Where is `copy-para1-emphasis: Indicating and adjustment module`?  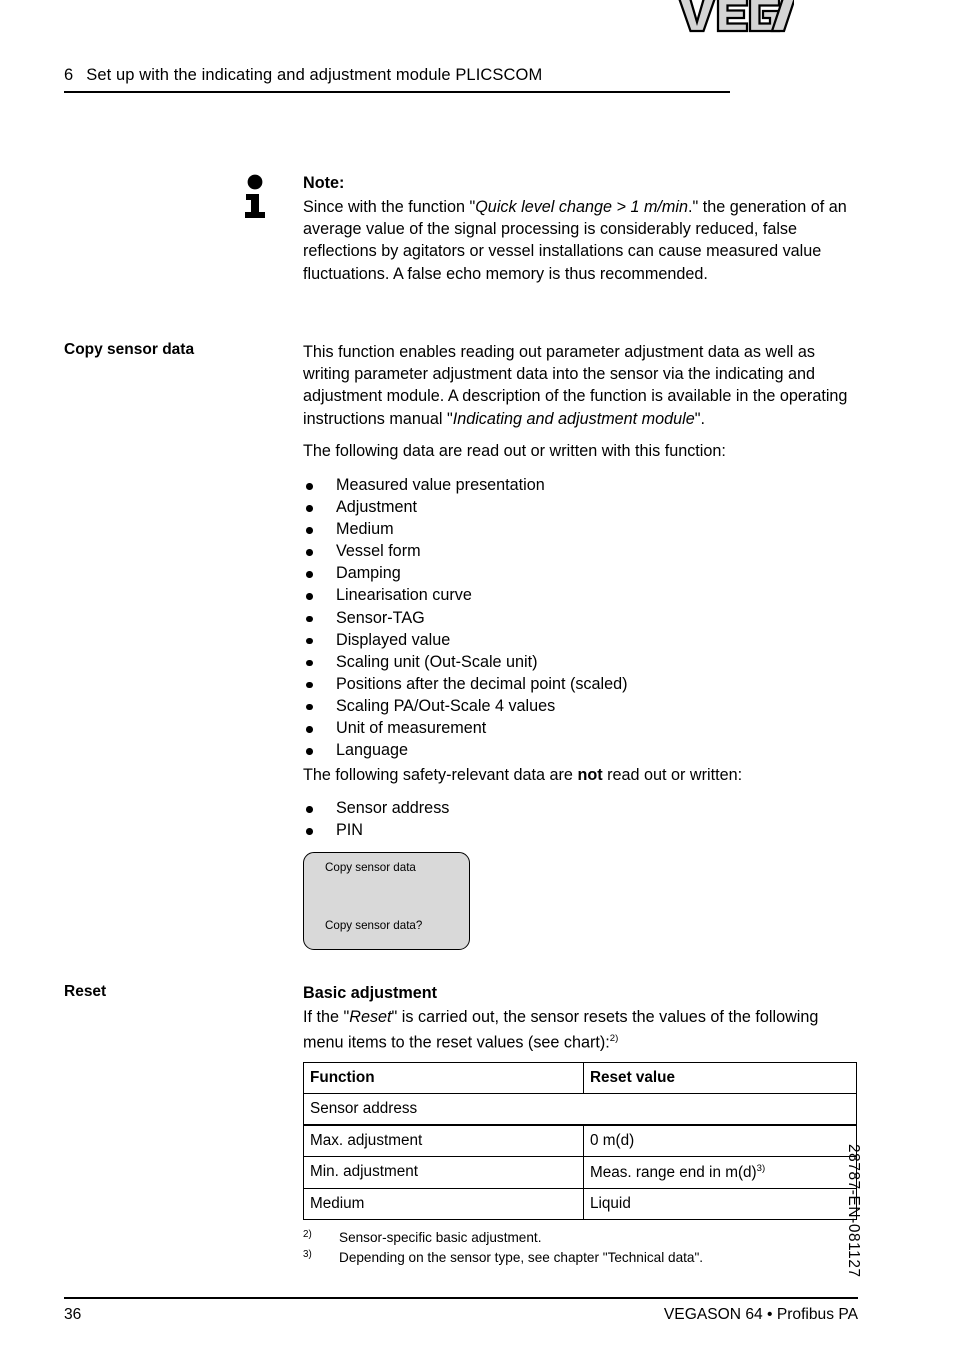 copy-para1-emphasis: Indicating and adjustment module is located at coordinates (573, 418).